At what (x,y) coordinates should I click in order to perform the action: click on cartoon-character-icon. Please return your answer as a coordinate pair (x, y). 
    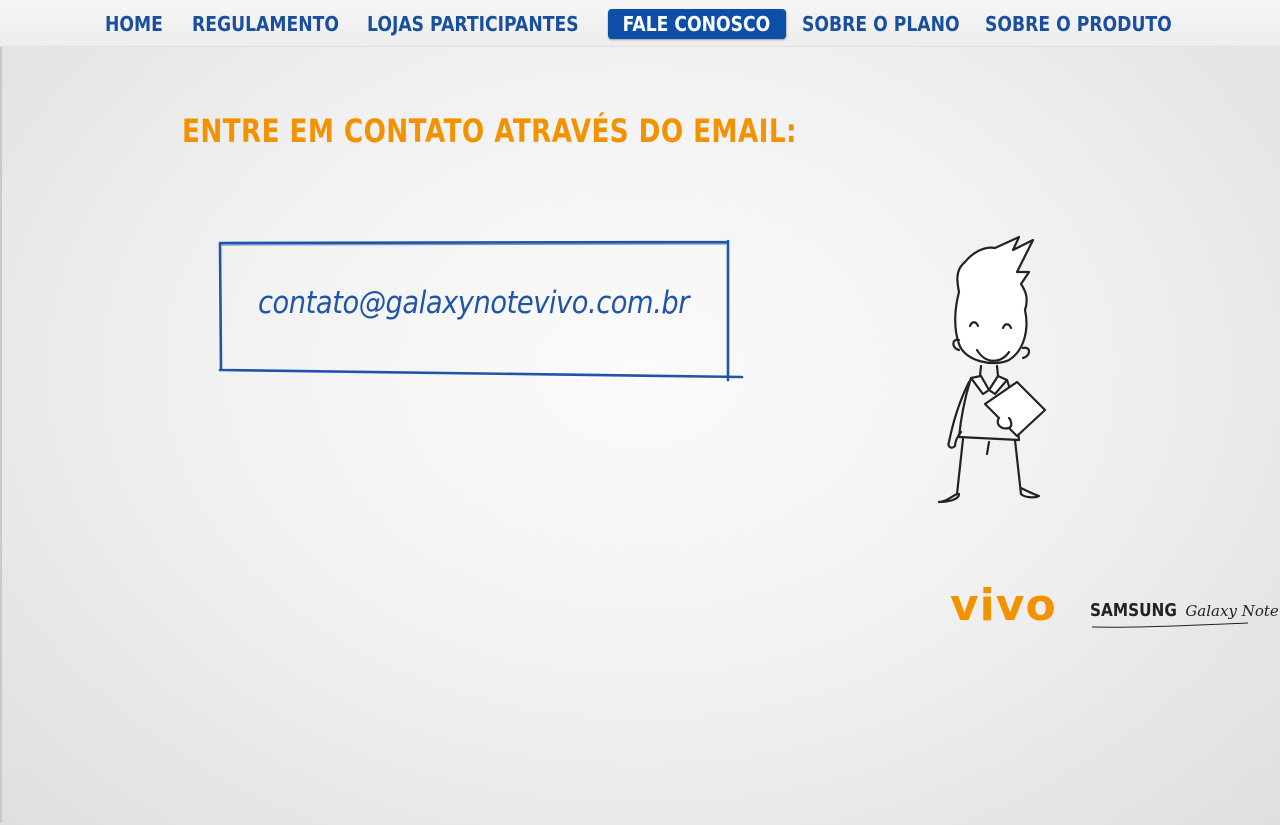
    Looking at the image, I should click on (992, 369).